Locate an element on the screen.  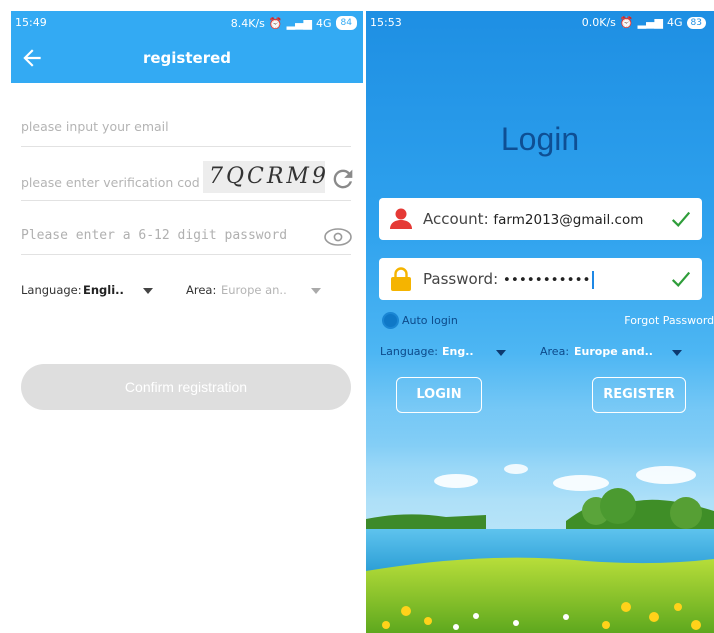
page-title: registered is located at coordinates (187, 58).